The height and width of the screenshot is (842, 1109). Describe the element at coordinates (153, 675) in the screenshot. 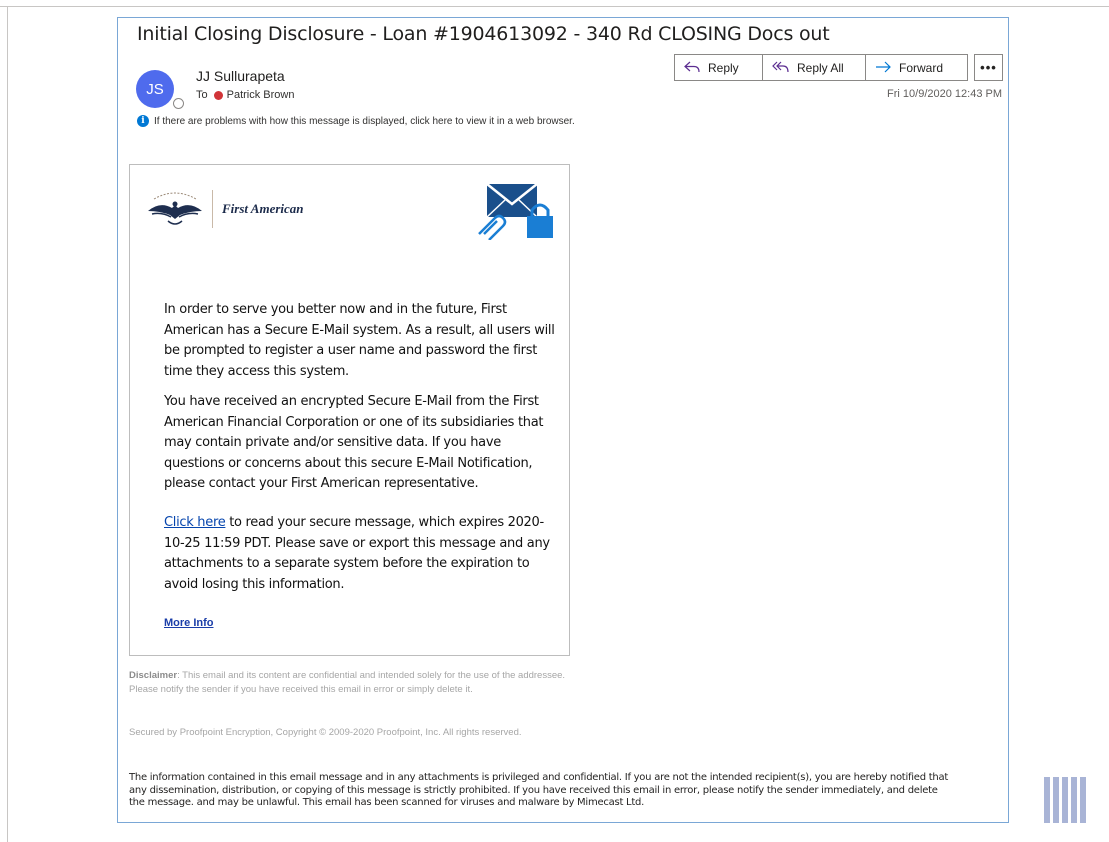

I see `disclaimer-label: Disclaimer` at that location.